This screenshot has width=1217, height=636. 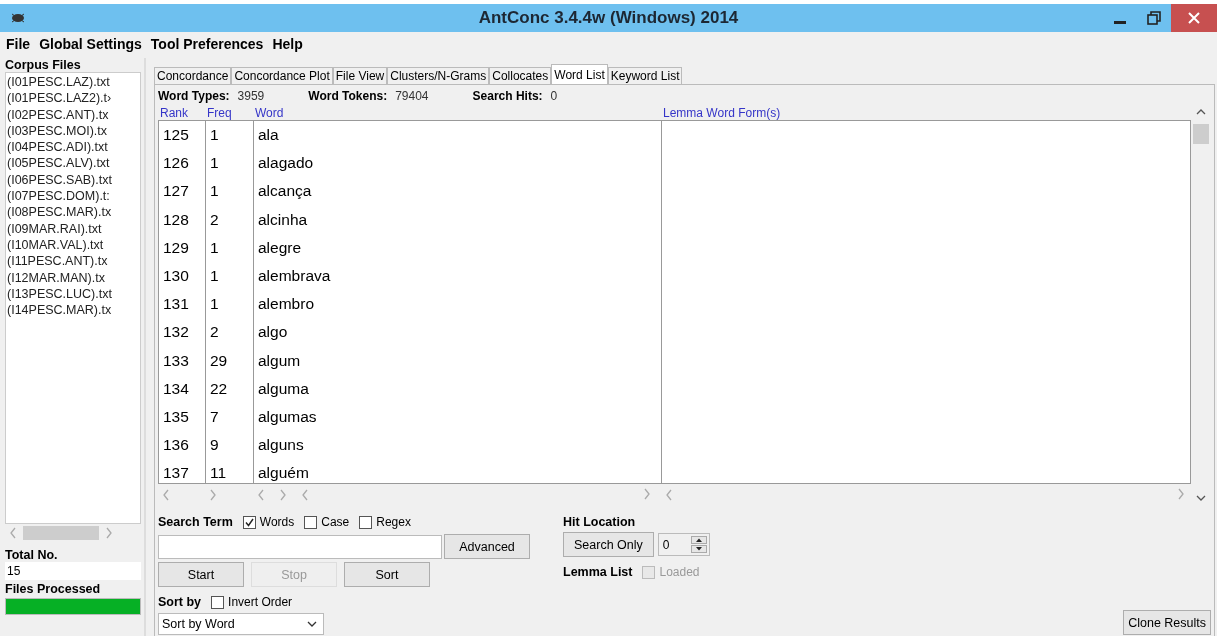 I want to click on tab: Concordance, so click(x=193, y=75).